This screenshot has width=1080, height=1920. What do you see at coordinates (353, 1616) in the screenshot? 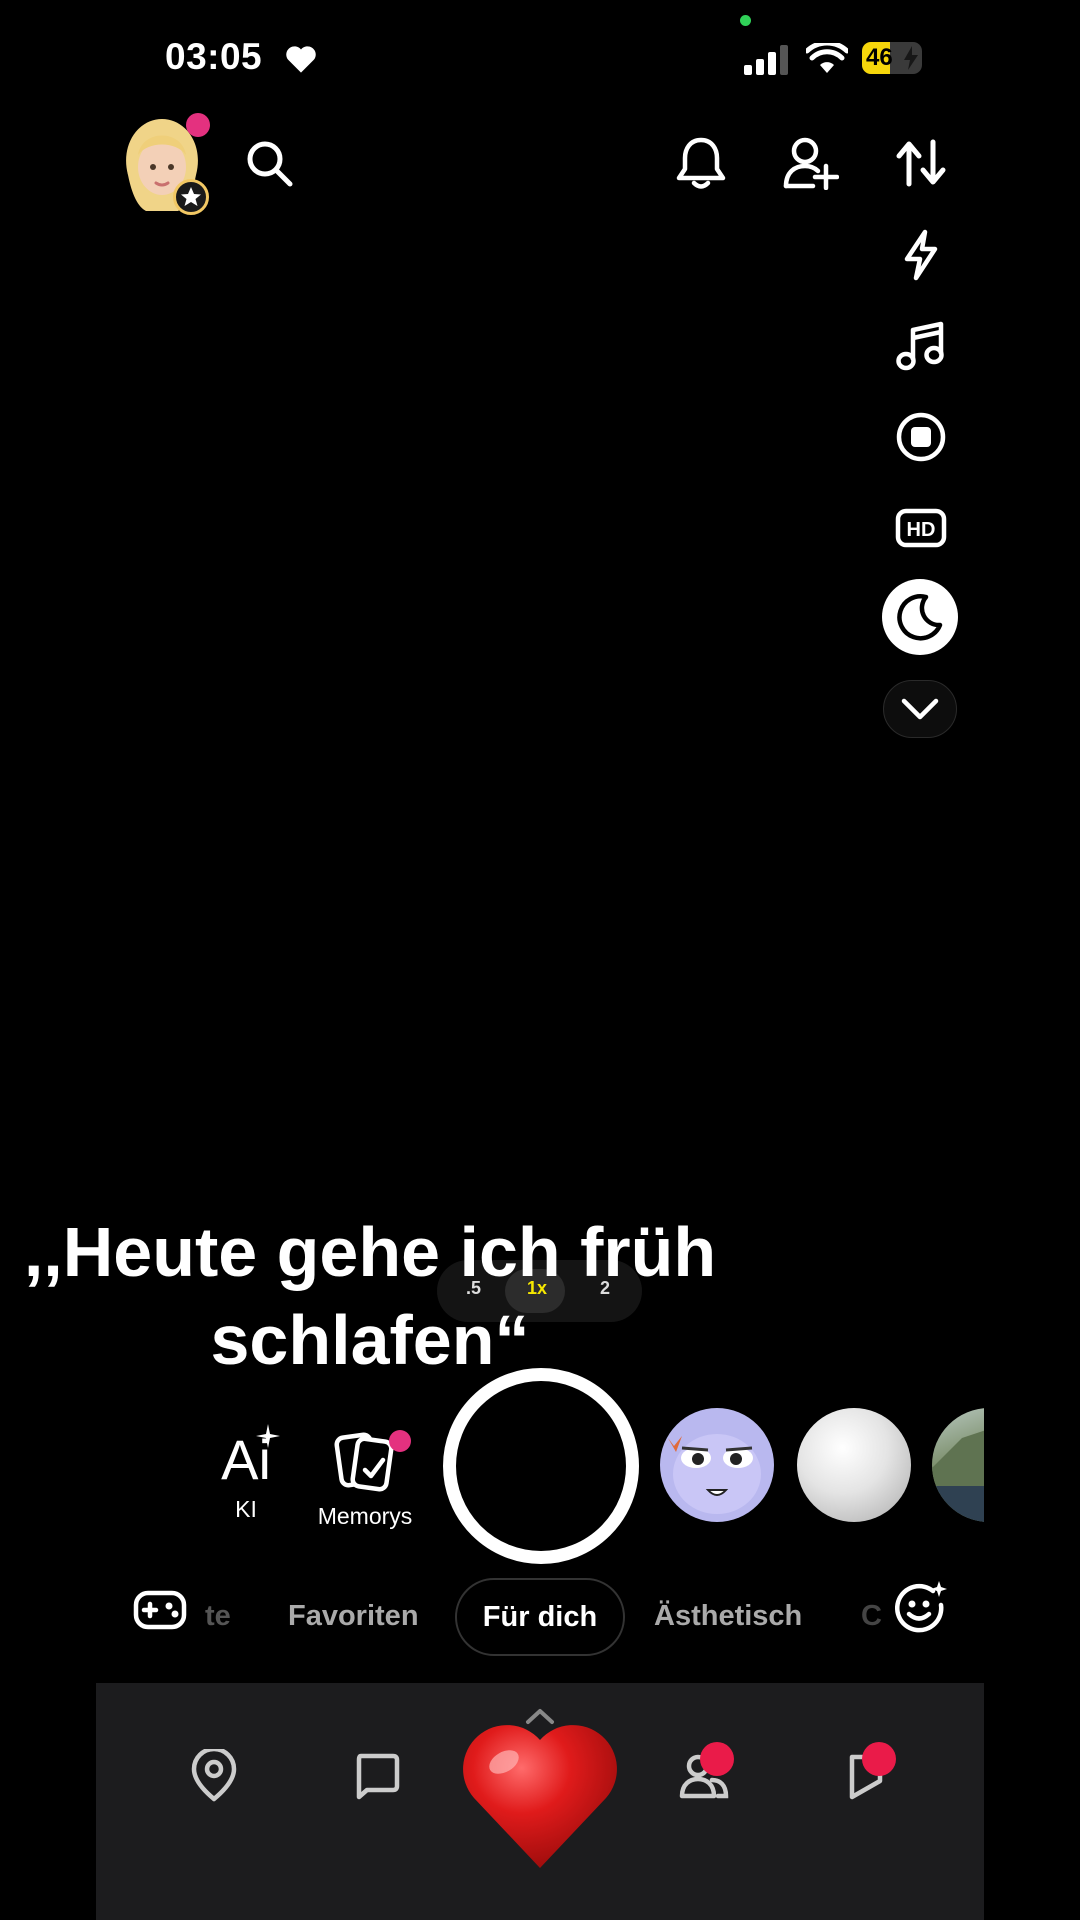
I see `lens-tab-favoriten: Favoriten` at bounding box center [353, 1616].